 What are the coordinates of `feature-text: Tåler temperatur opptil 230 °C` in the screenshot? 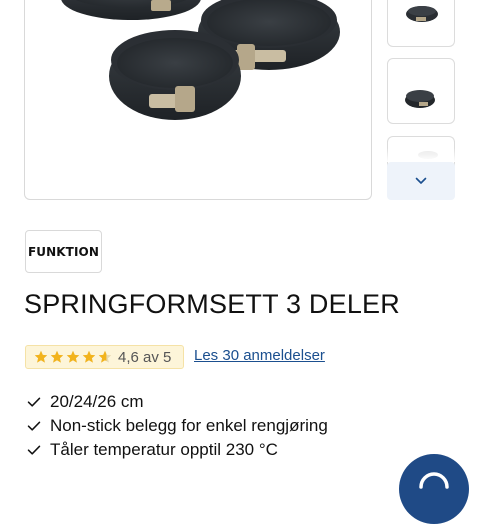 It's located at (164, 449).